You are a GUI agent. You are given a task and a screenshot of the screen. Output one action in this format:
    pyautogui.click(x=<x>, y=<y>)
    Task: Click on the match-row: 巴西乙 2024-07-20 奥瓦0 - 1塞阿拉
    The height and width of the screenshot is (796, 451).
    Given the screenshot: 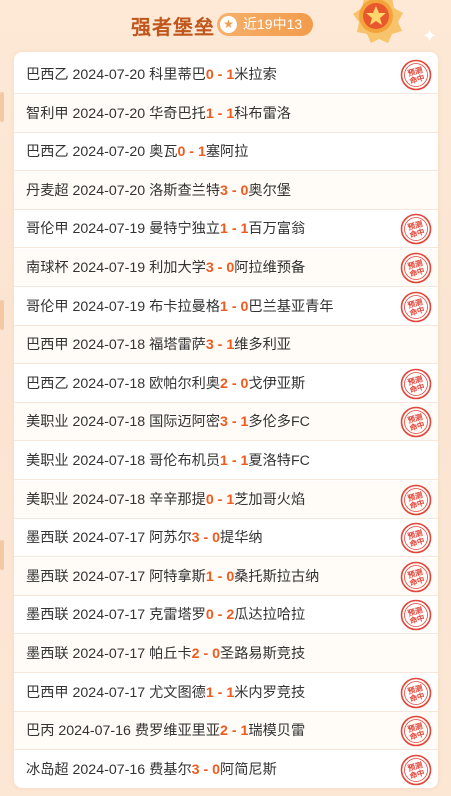 What is the action you would take?
    pyautogui.click(x=226, y=152)
    